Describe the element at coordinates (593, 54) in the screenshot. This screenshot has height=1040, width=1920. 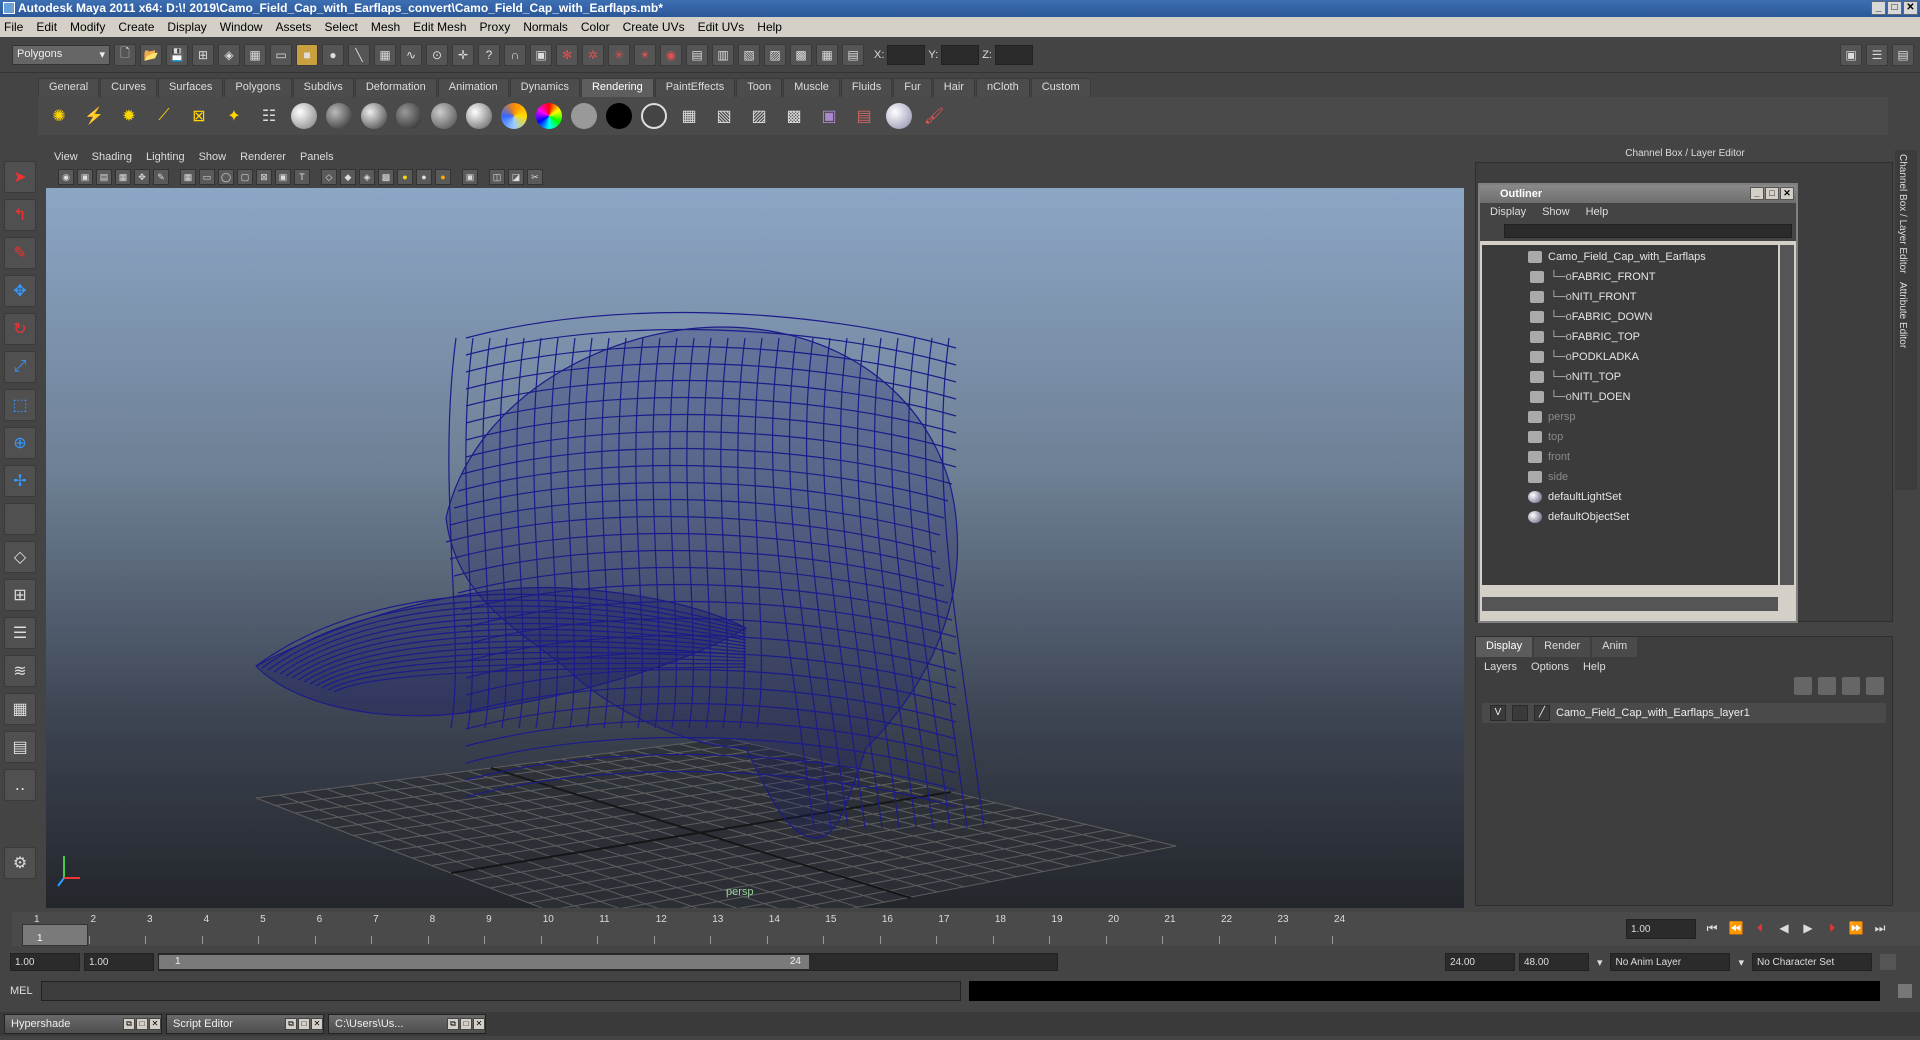
I see `render-icon: ✲` at that location.